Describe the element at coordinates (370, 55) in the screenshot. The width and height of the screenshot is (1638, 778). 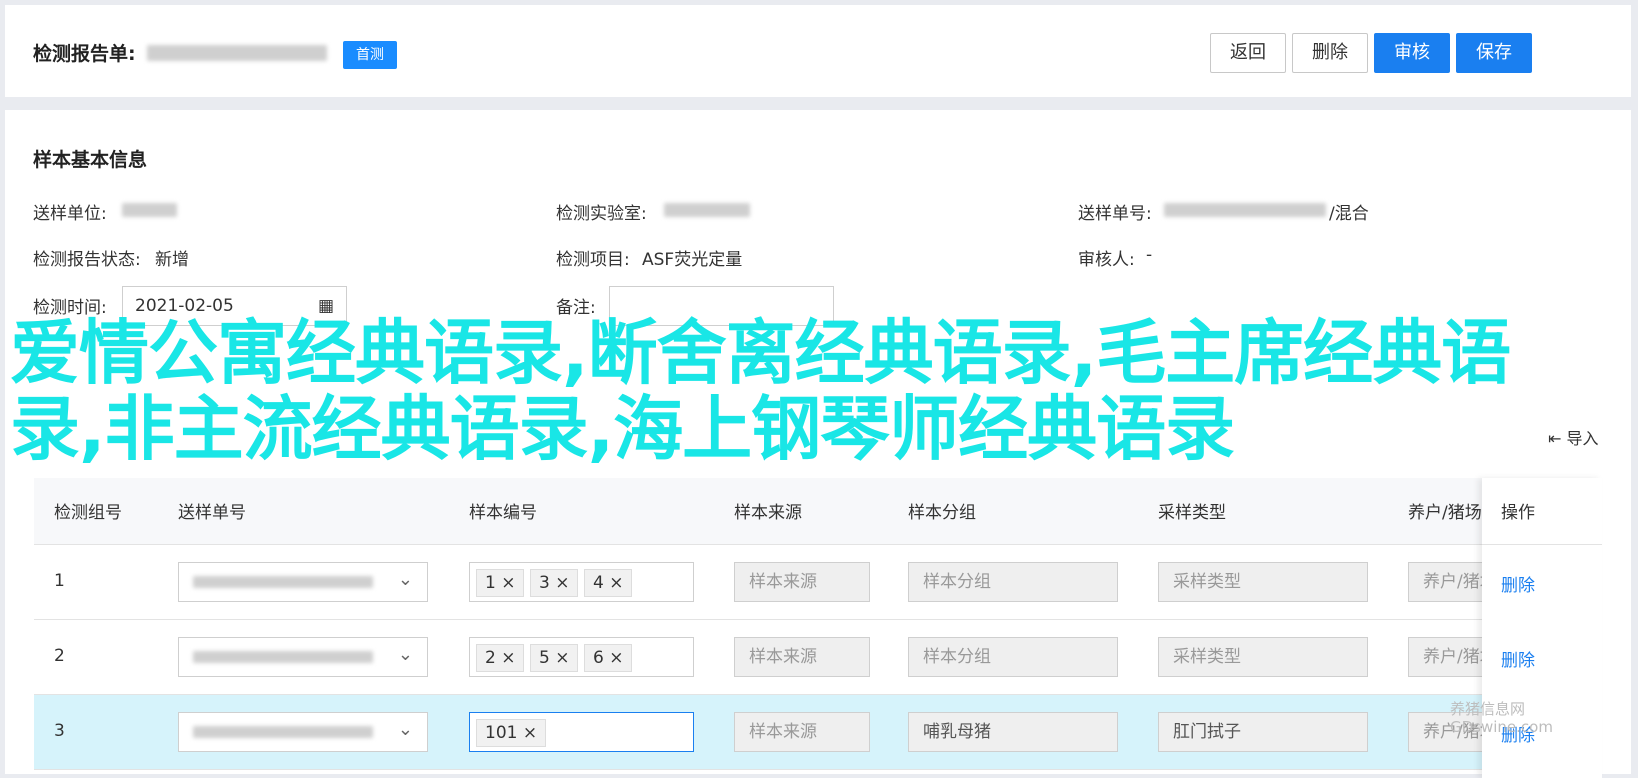
I see `home-tag: 首测` at that location.